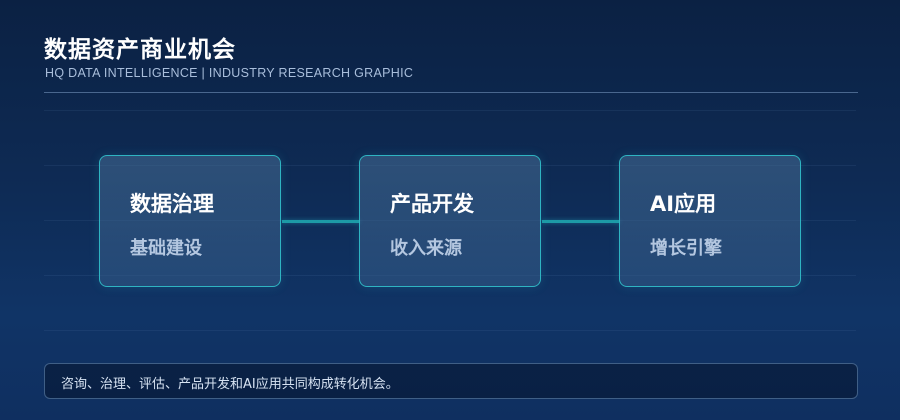  I want to click on node-title: AI应用, so click(683, 204).